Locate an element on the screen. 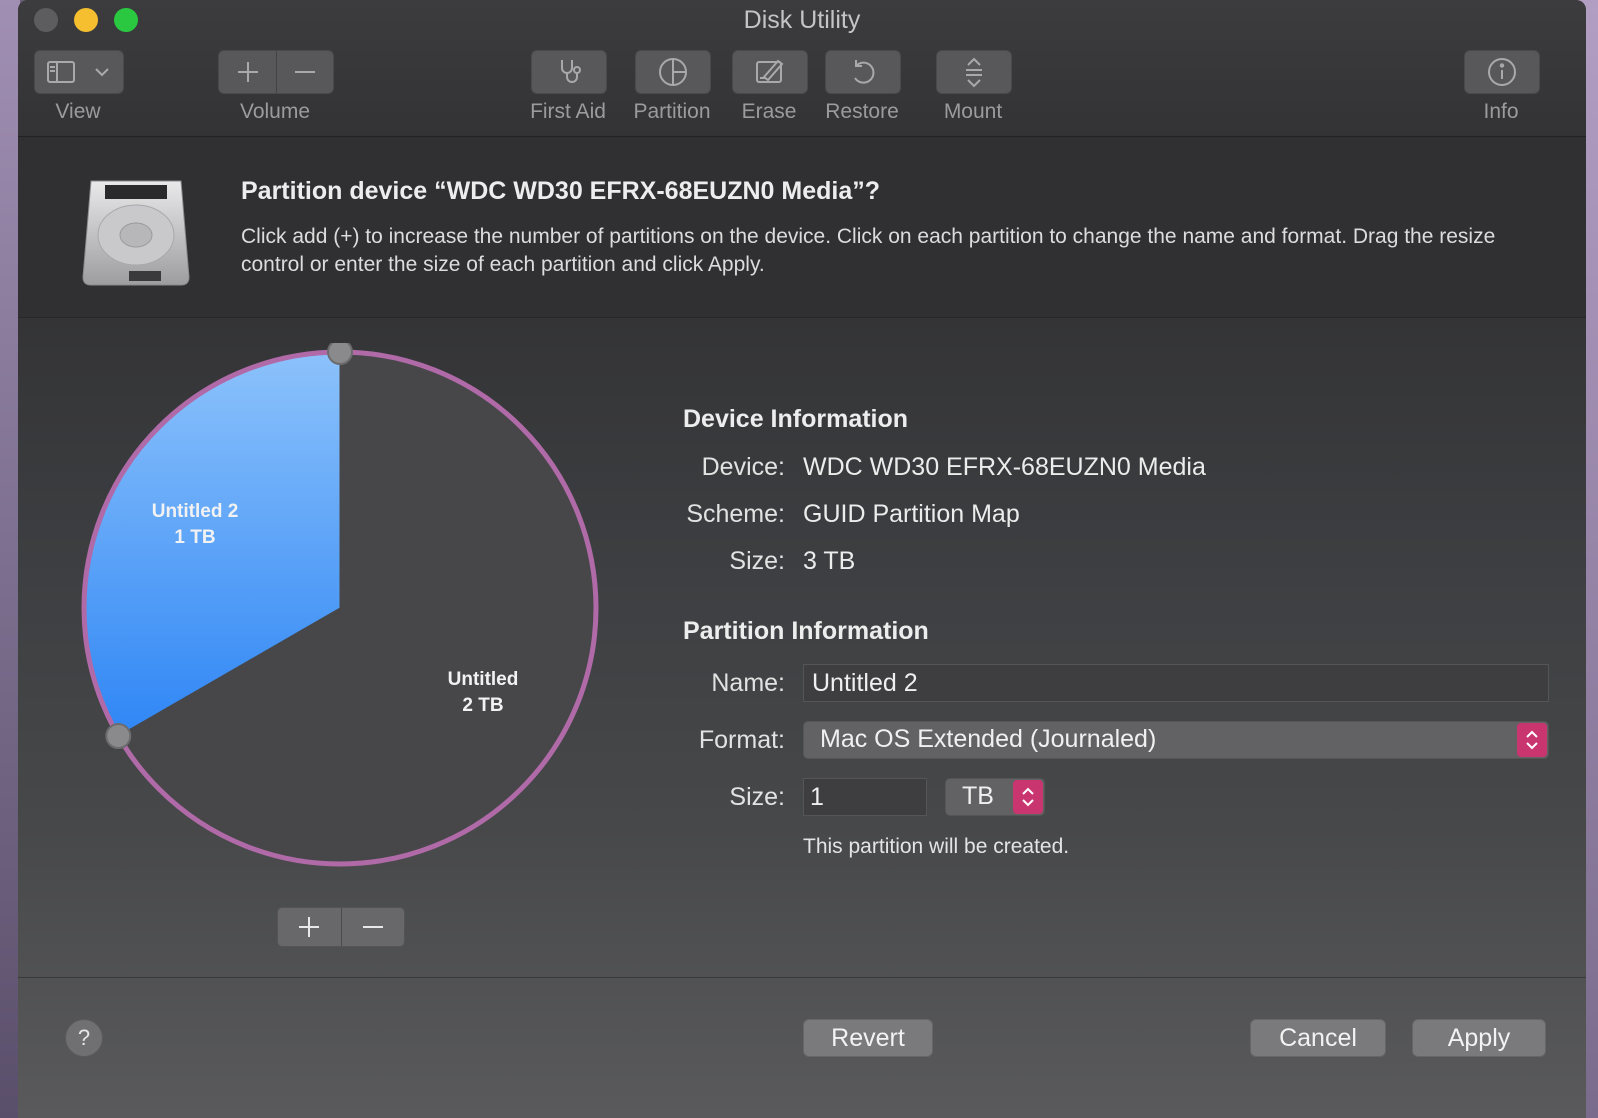  partition-pie-icon is located at coordinates (673, 72).